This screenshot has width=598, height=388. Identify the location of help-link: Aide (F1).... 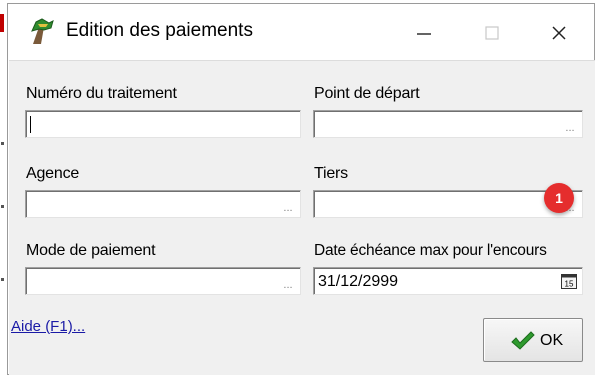
(48, 326).